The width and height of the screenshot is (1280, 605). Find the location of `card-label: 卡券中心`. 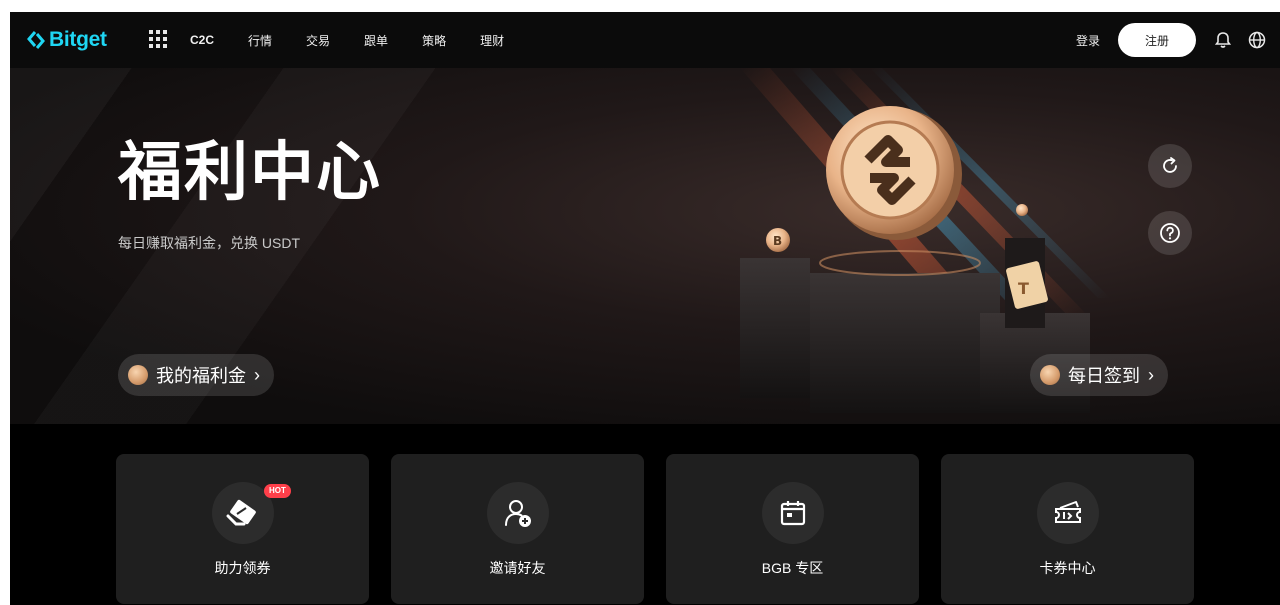

card-label: 卡券中心 is located at coordinates (1067, 568).